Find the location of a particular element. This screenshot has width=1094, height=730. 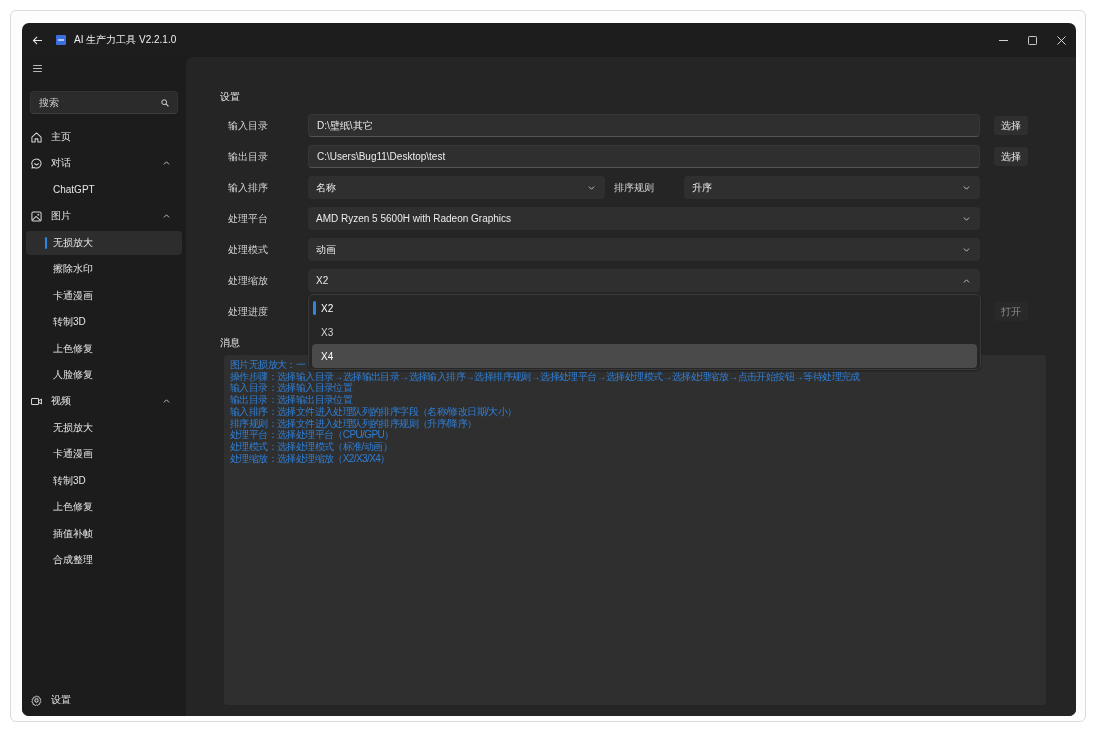

close-icon is located at coordinates (1061, 40).